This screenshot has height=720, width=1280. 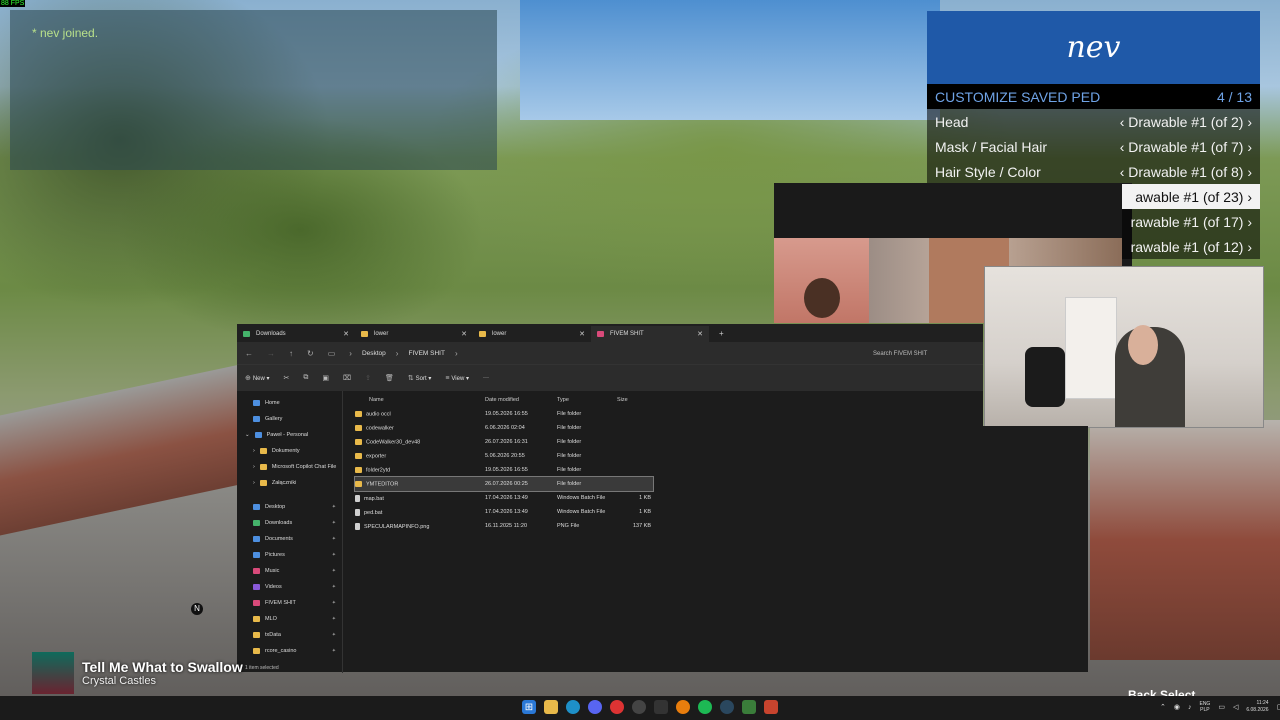 I want to click on system-tray: ⌃ ◉ ♪ ENG PLP ▭ ◁ 11:24 6.08.2026 ▢, so click(x=1220, y=707).